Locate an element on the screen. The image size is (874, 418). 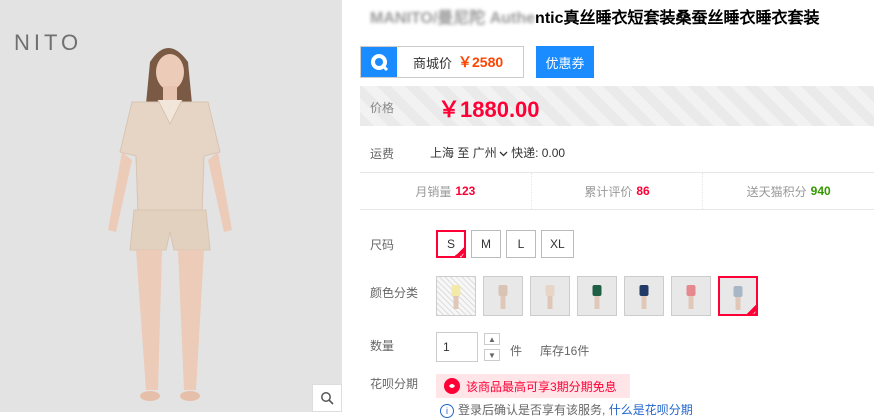
mall-logo-icon is located at coordinates (379, 62).